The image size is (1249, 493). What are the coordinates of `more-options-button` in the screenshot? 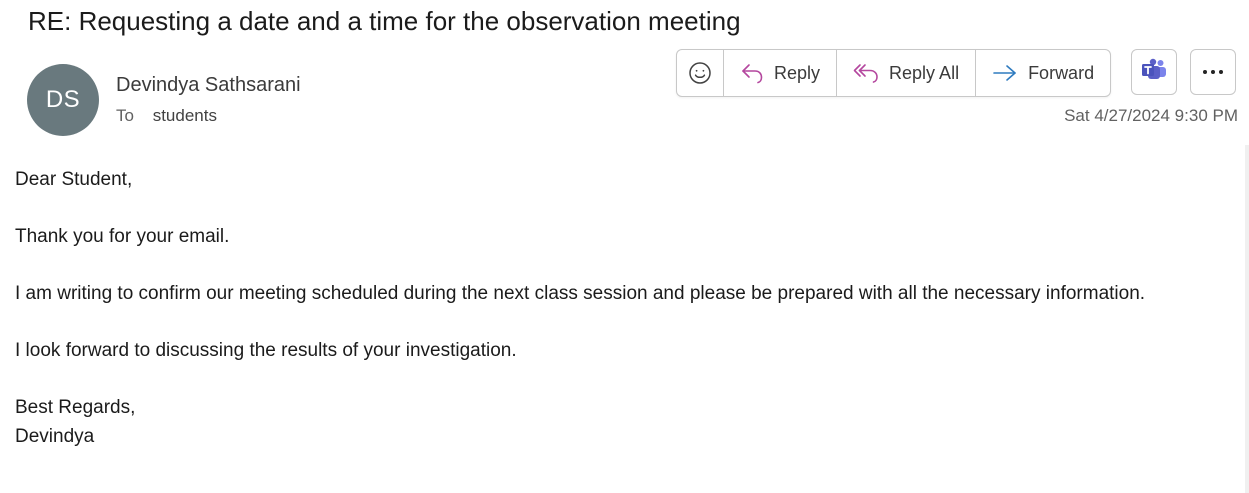 It's located at (1213, 72).